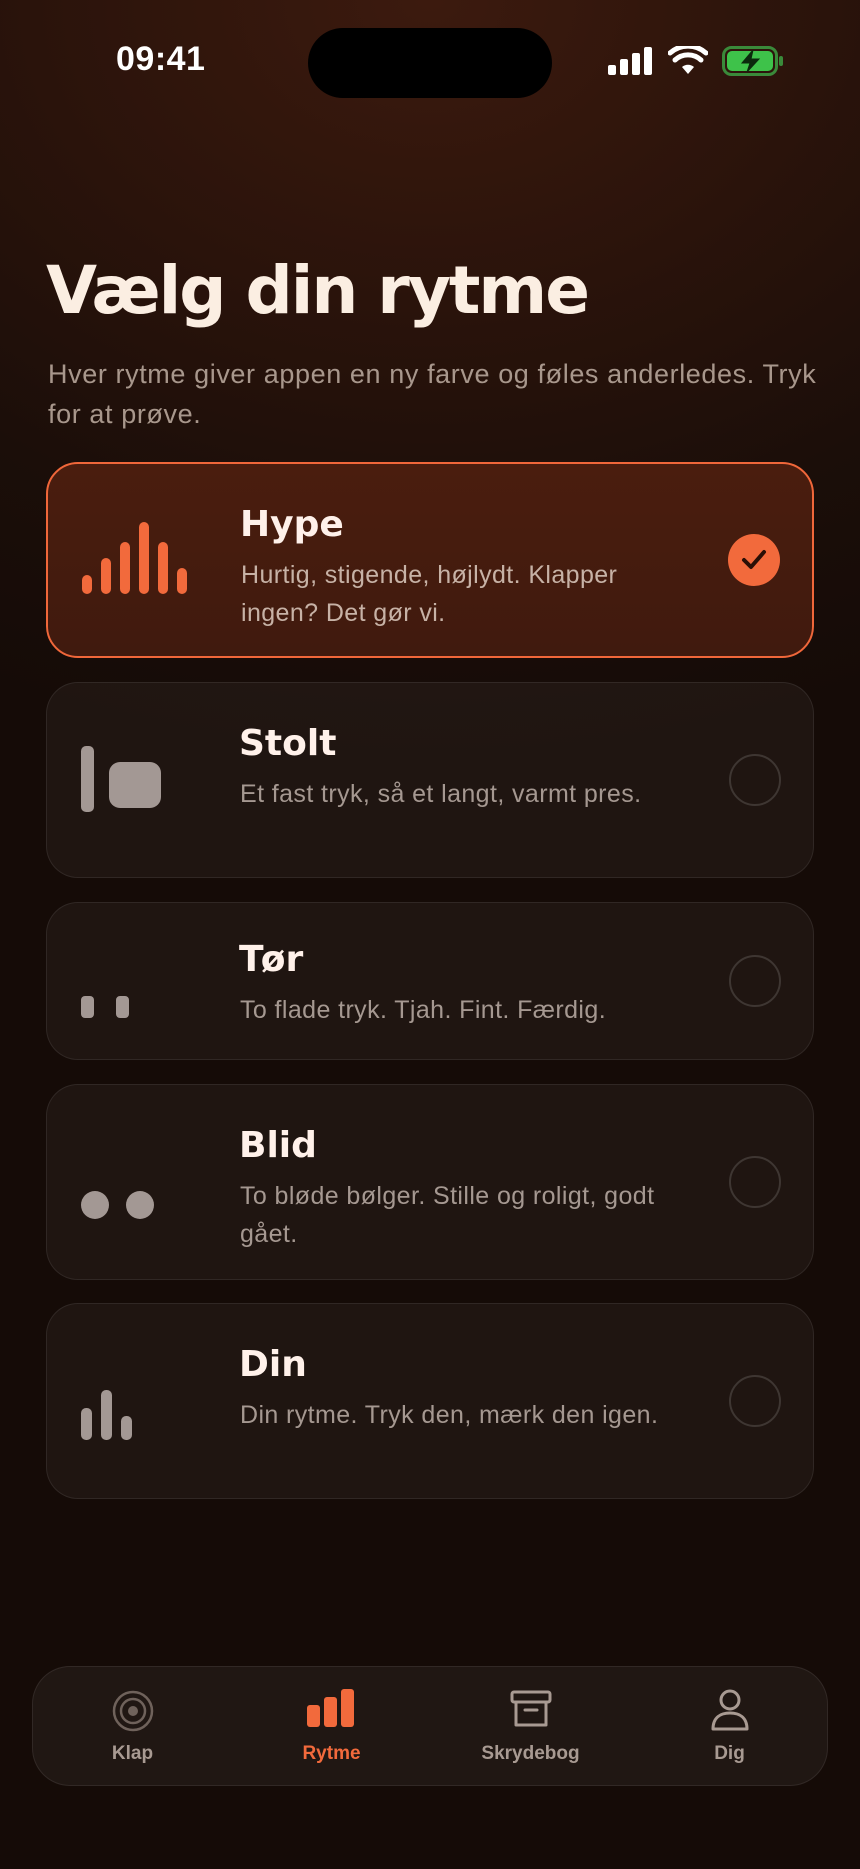 The width and height of the screenshot is (860, 1869). I want to click on tab-dig: Dig, so click(729, 1727).